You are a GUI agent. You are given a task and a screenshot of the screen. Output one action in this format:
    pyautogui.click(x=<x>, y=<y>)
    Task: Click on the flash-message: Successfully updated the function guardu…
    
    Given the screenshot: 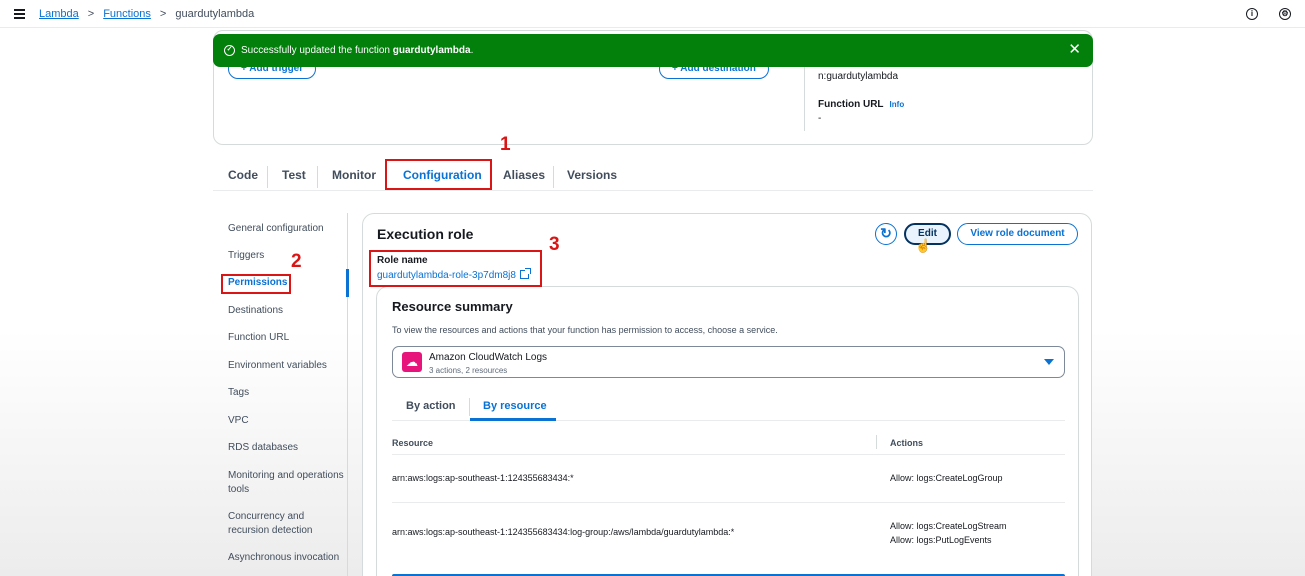 What is the action you would take?
    pyautogui.click(x=357, y=50)
    